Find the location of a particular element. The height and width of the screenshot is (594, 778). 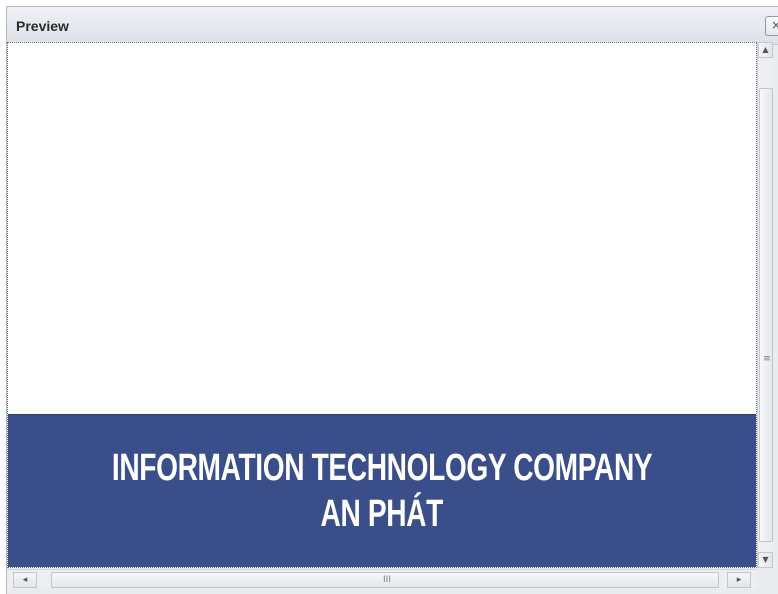

arrow-left-icon: ◂ is located at coordinates (25, 580).